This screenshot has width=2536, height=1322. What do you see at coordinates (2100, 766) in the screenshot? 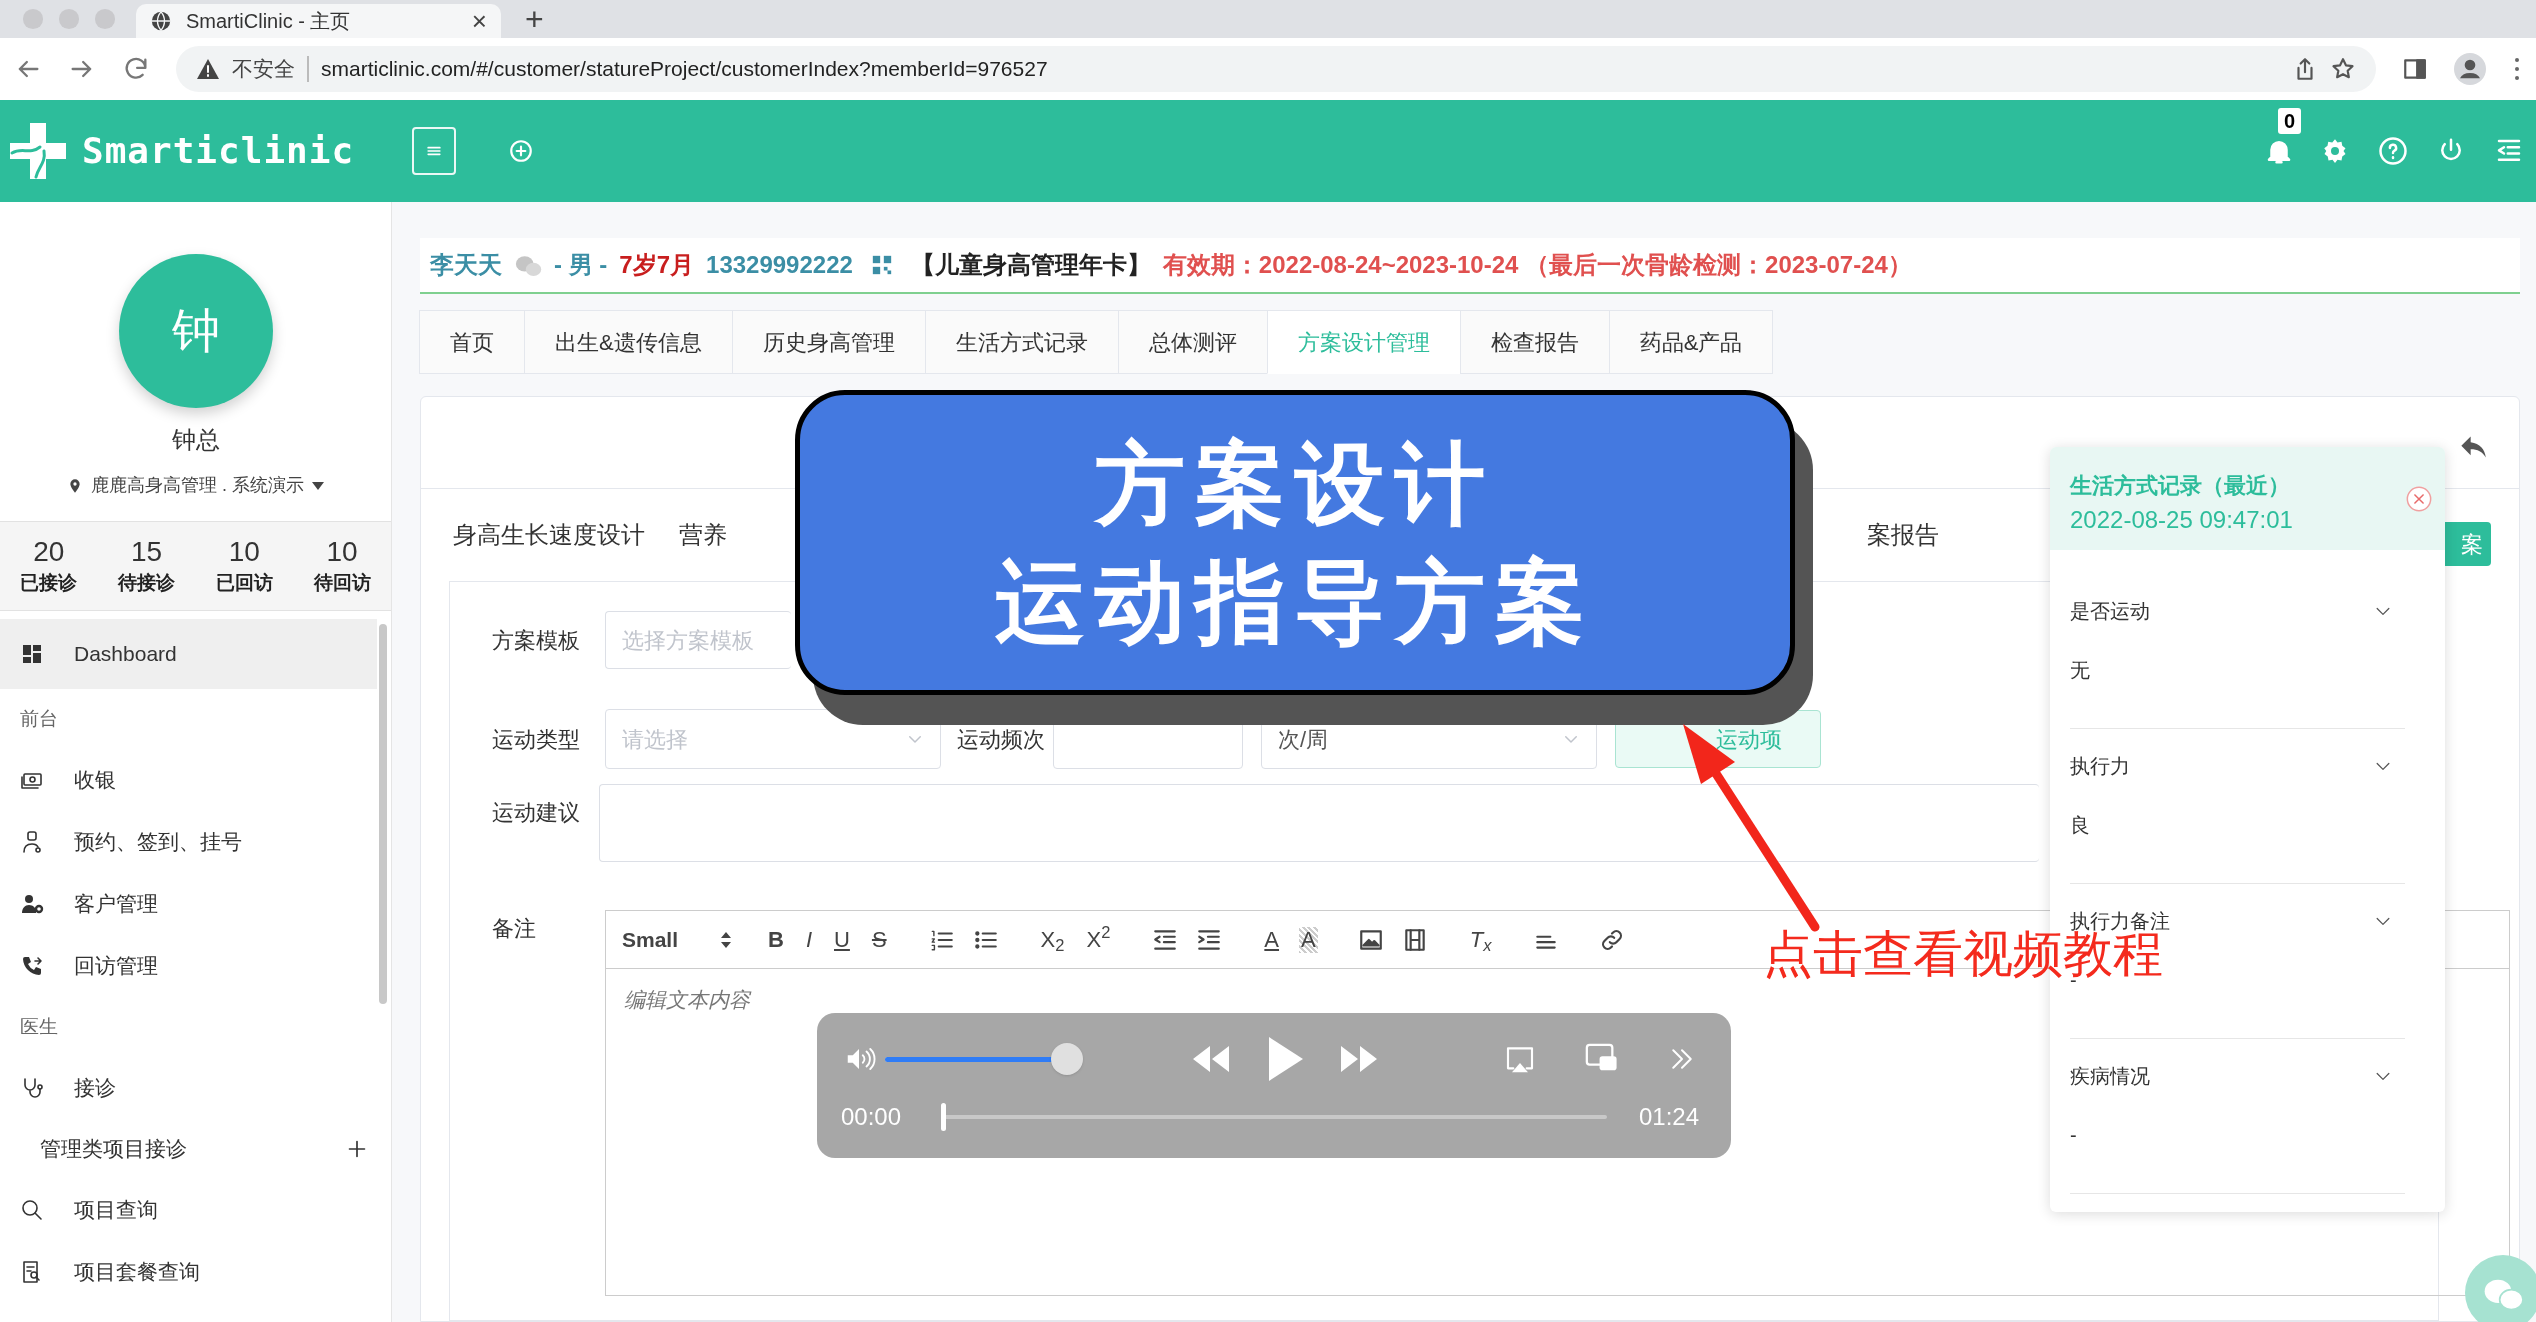
I see `field-label: 执行力` at bounding box center [2100, 766].